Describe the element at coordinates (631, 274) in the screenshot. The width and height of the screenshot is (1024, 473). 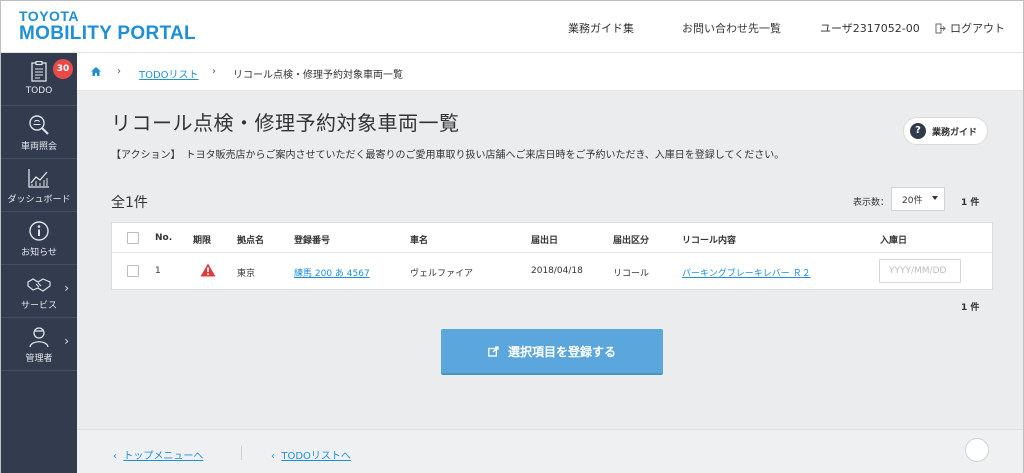
I see `row-notify-type: リコール` at that location.